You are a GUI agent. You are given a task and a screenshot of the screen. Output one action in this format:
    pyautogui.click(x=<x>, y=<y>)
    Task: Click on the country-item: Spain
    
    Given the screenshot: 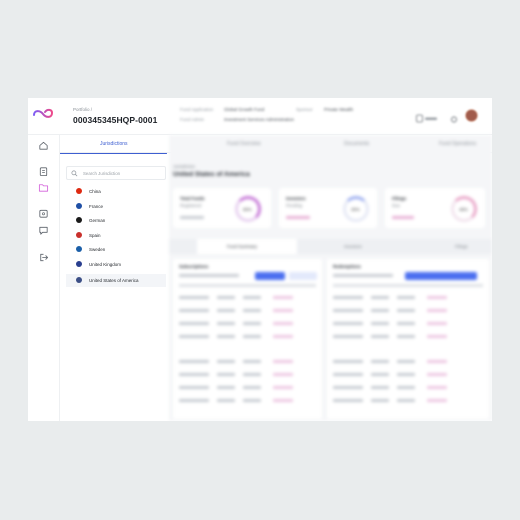 What is the action you would take?
    pyautogui.click(x=116, y=235)
    